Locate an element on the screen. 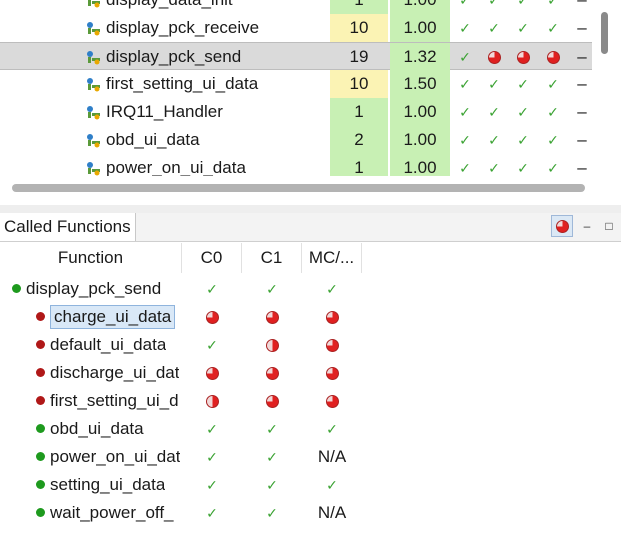  called-function-row: first_setting_ui_d is located at coordinates (310, 401).